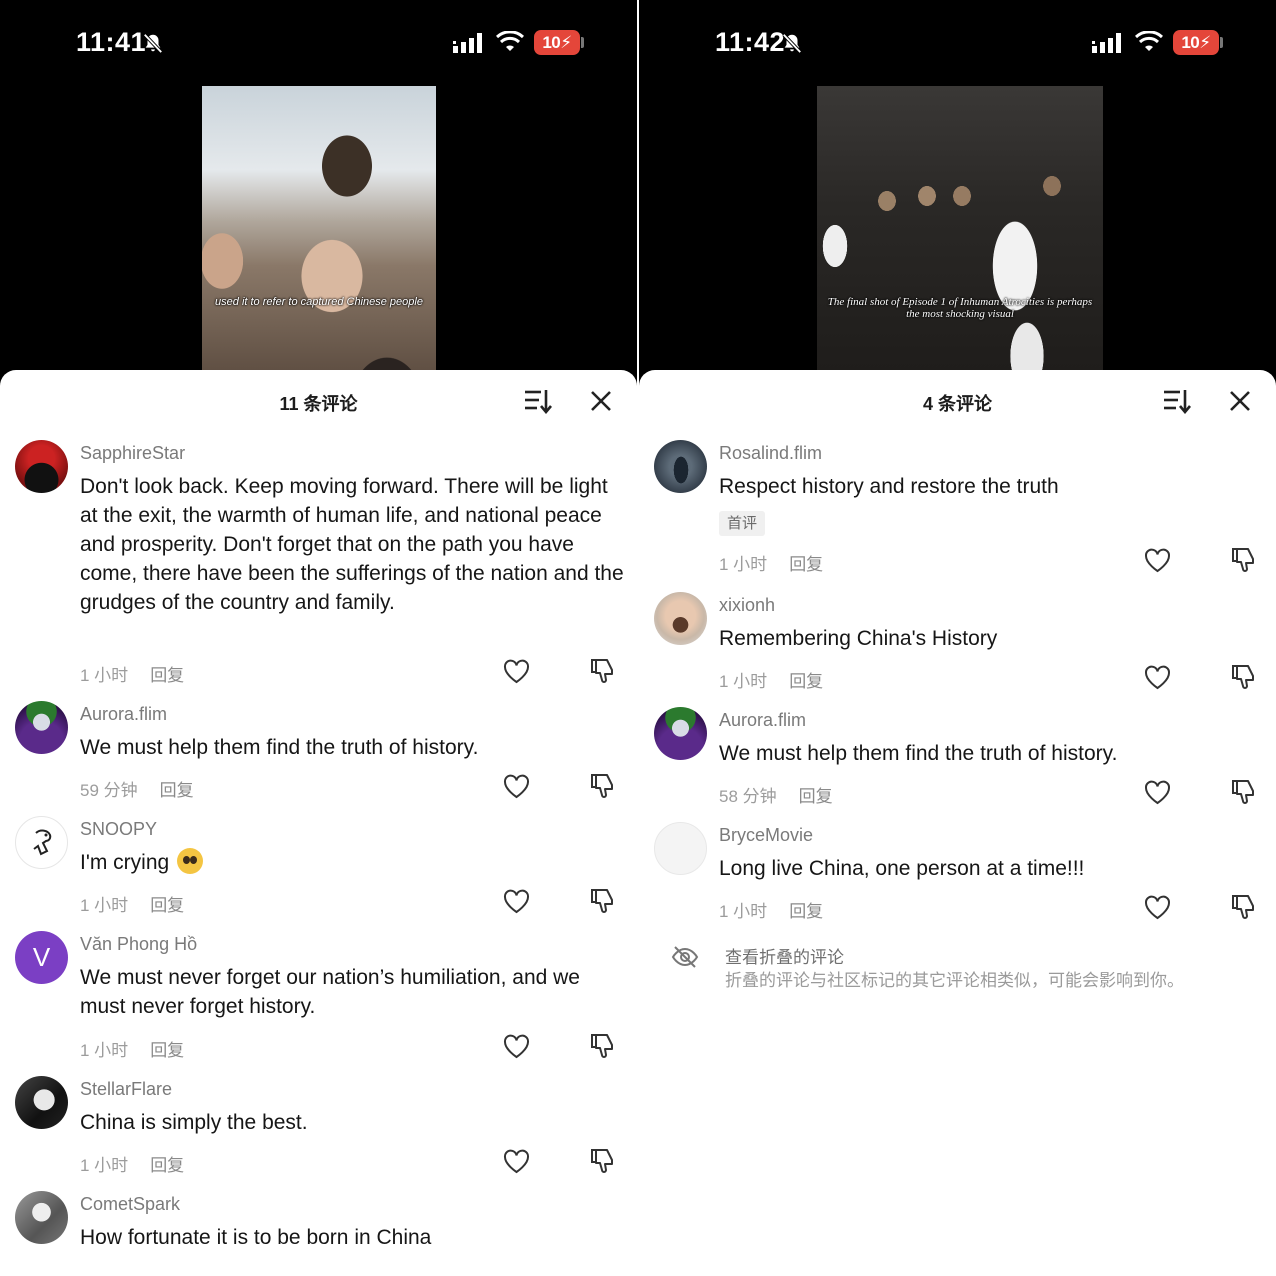  What do you see at coordinates (889, 486) in the screenshot?
I see `comment-text: Respect history and restore the truth` at bounding box center [889, 486].